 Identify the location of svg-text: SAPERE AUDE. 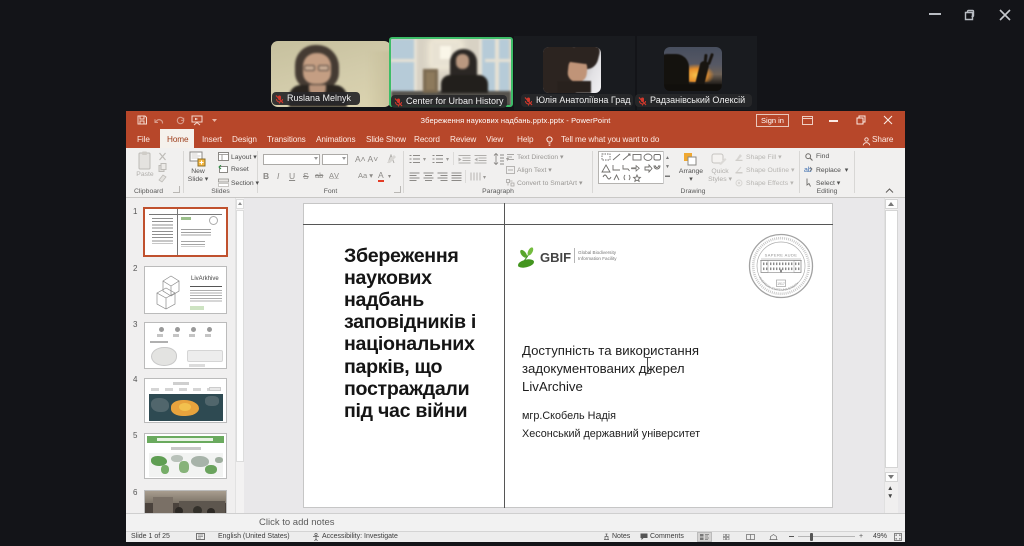
(781, 255).